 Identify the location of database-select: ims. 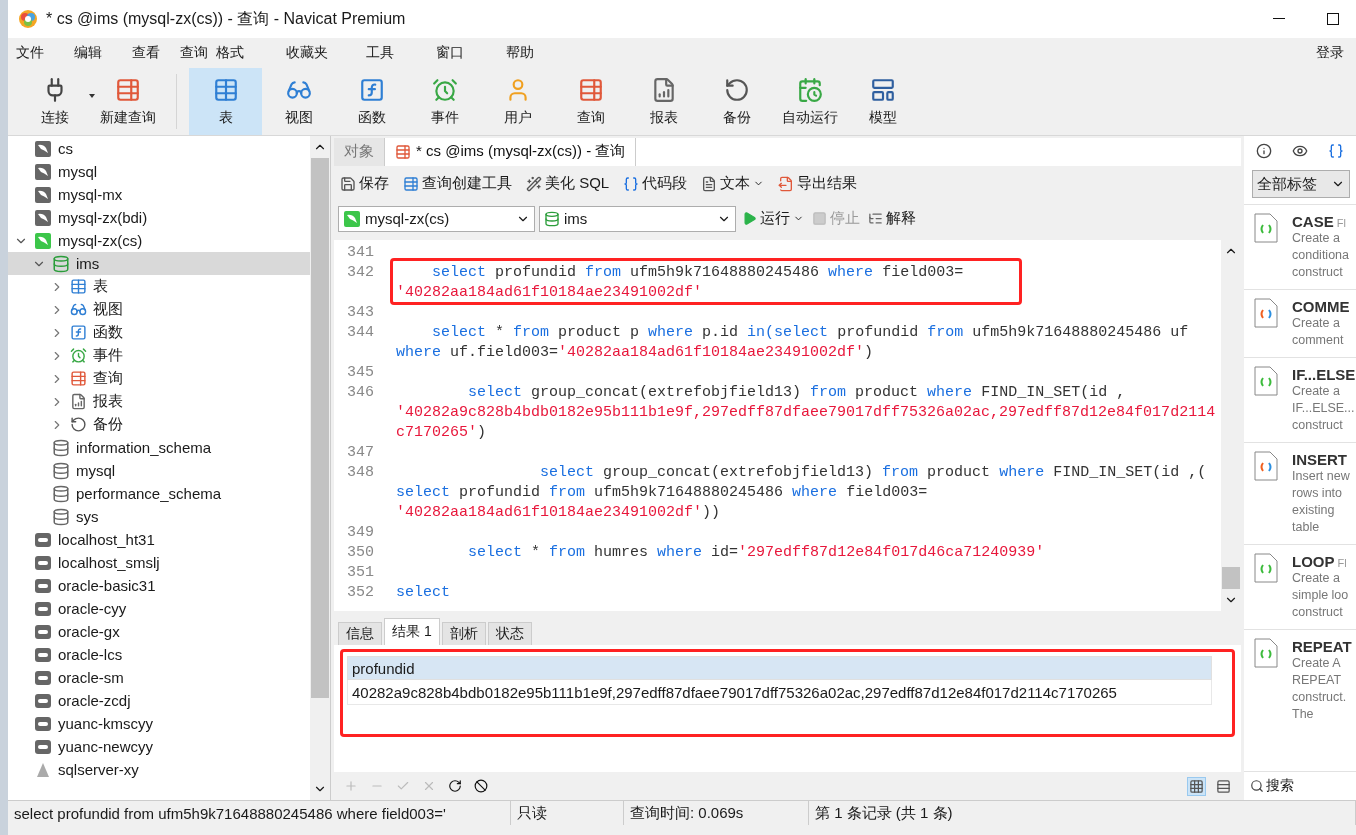
(637, 218).